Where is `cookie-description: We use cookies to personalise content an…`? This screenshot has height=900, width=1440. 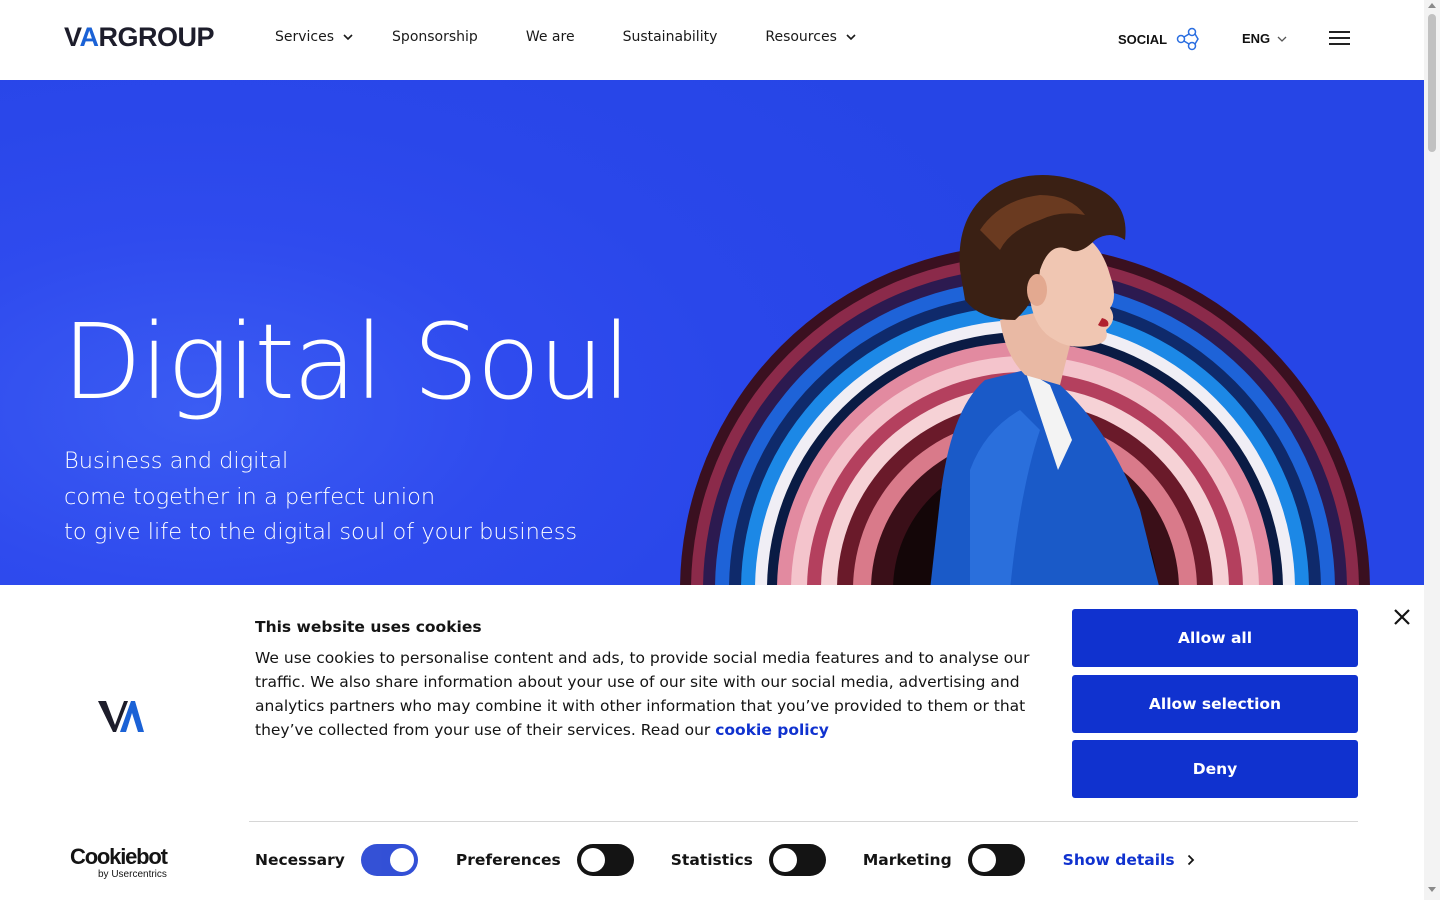 cookie-description: We use cookies to personalise content an… is located at coordinates (650, 694).